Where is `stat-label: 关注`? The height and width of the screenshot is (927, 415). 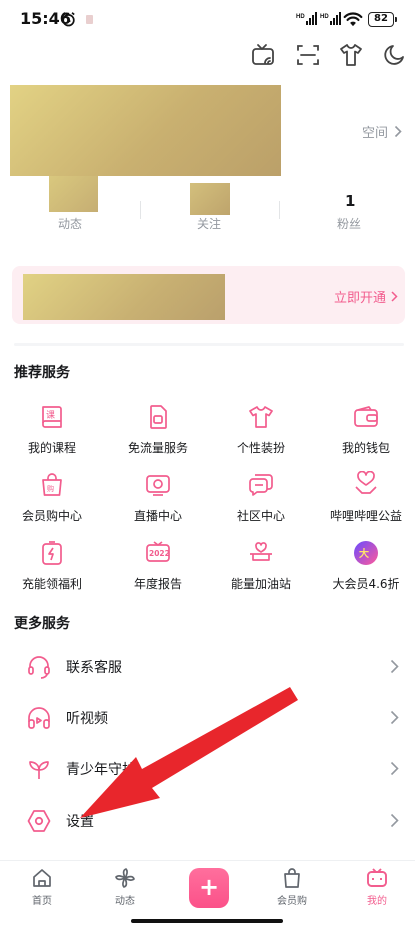
stat-label: 关注 is located at coordinates (208, 224).